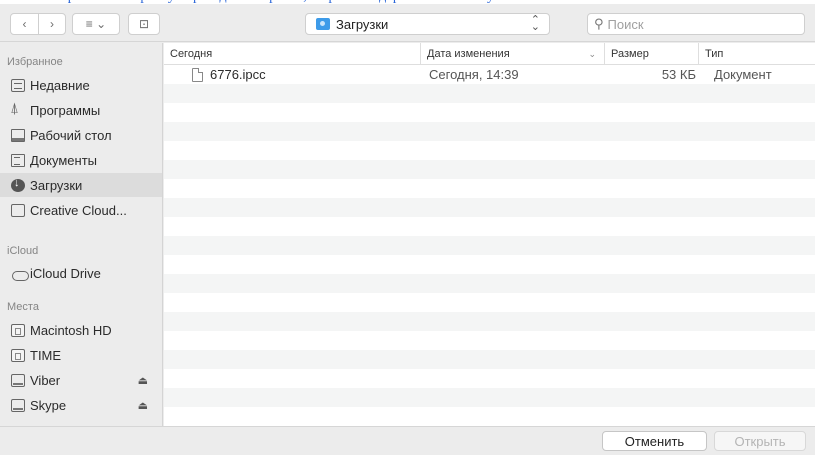 The width and height of the screenshot is (815, 455). I want to click on list-header: Сегодня Дата изменения ⌄ Размер Тип, so click(489, 54).